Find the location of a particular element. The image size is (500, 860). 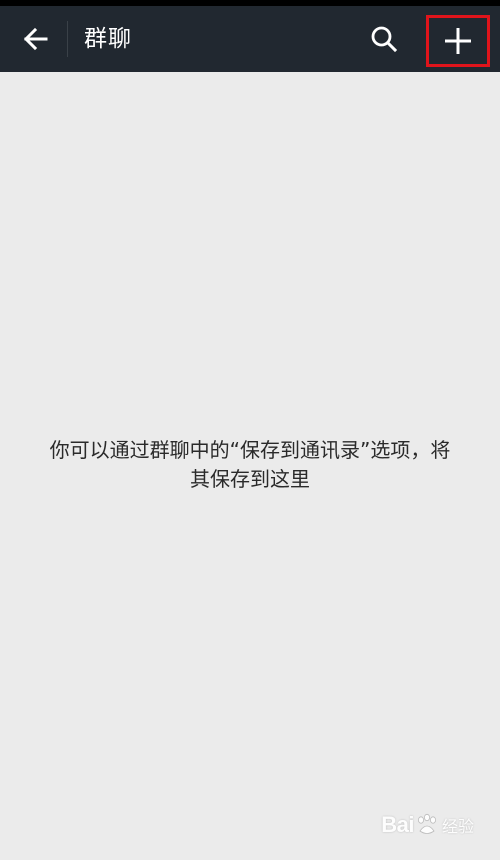

empty-state-message: 你可以通过群聊中的“保存到通讯录”选项，将 其保存到这里 is located at coordinates (250, 465).